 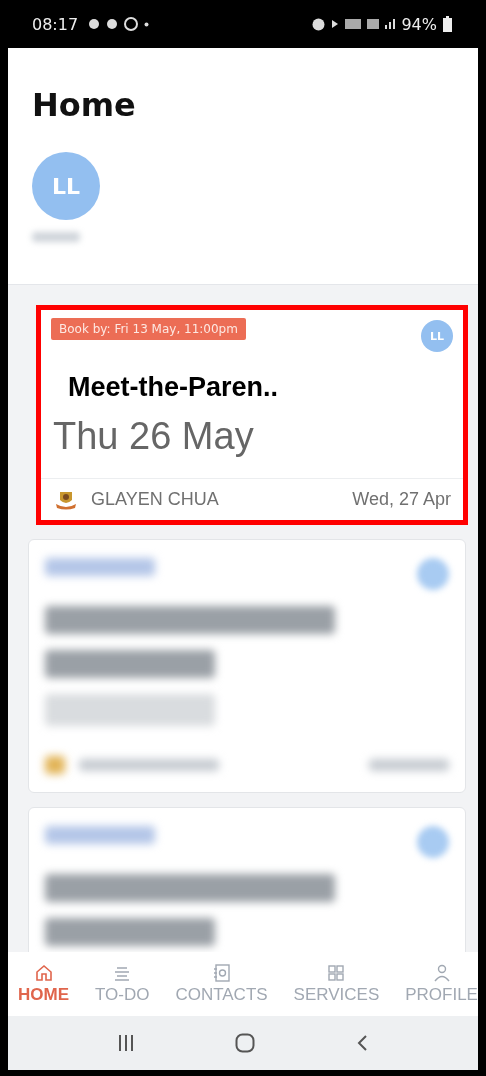 I want to click on nav-tab: HOME, so click(x=43, y=984).